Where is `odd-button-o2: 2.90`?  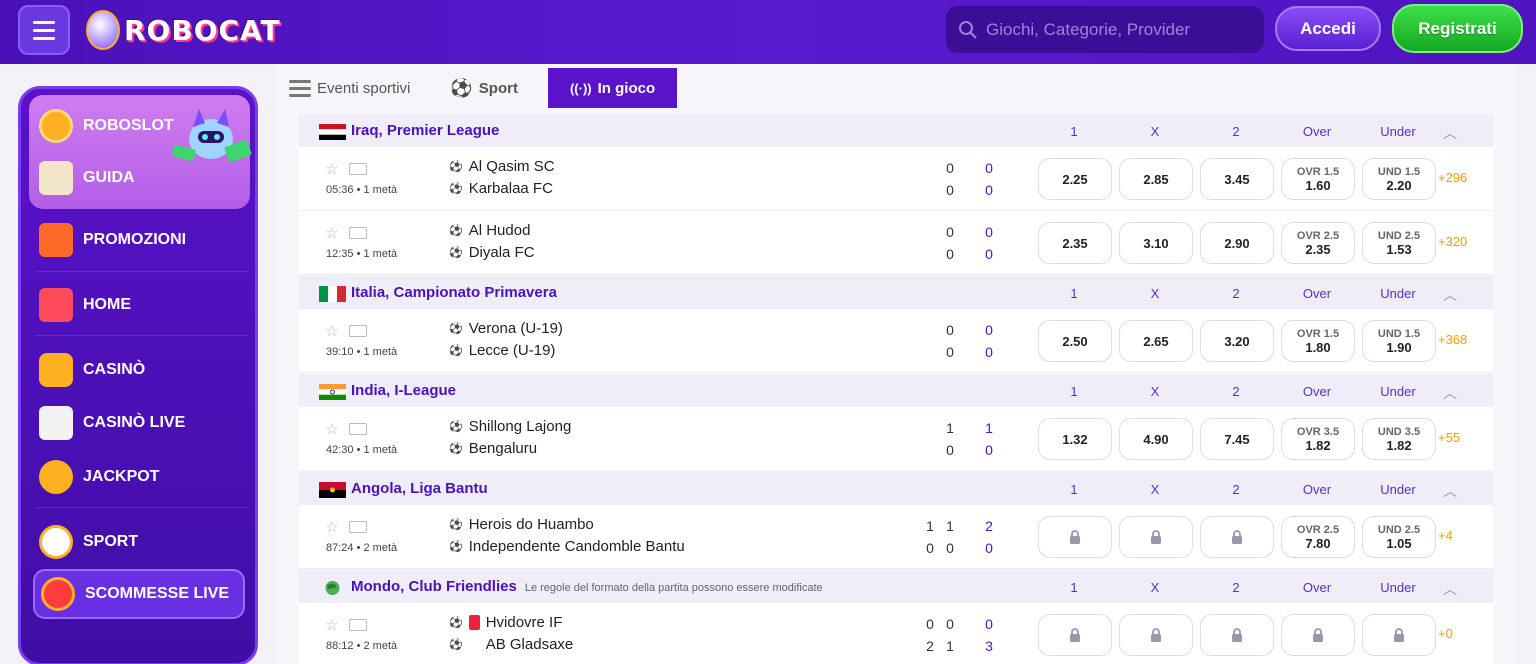 odd-button-o2: 2.90 is located at coordinates (1237, 243).